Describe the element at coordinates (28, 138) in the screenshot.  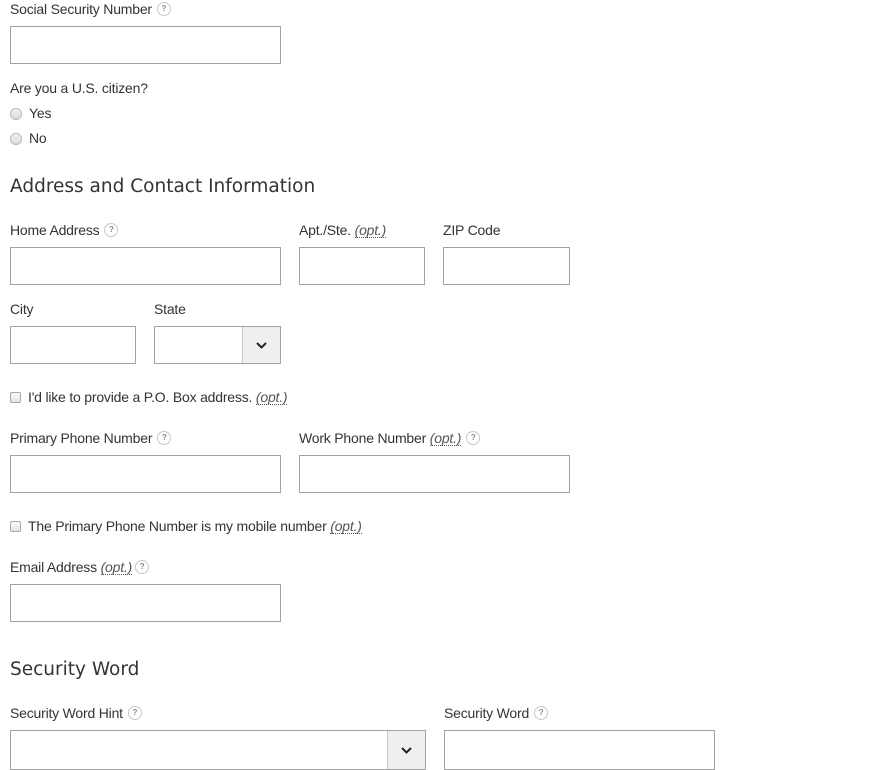
I see `citizen-no-option: No` at that location.